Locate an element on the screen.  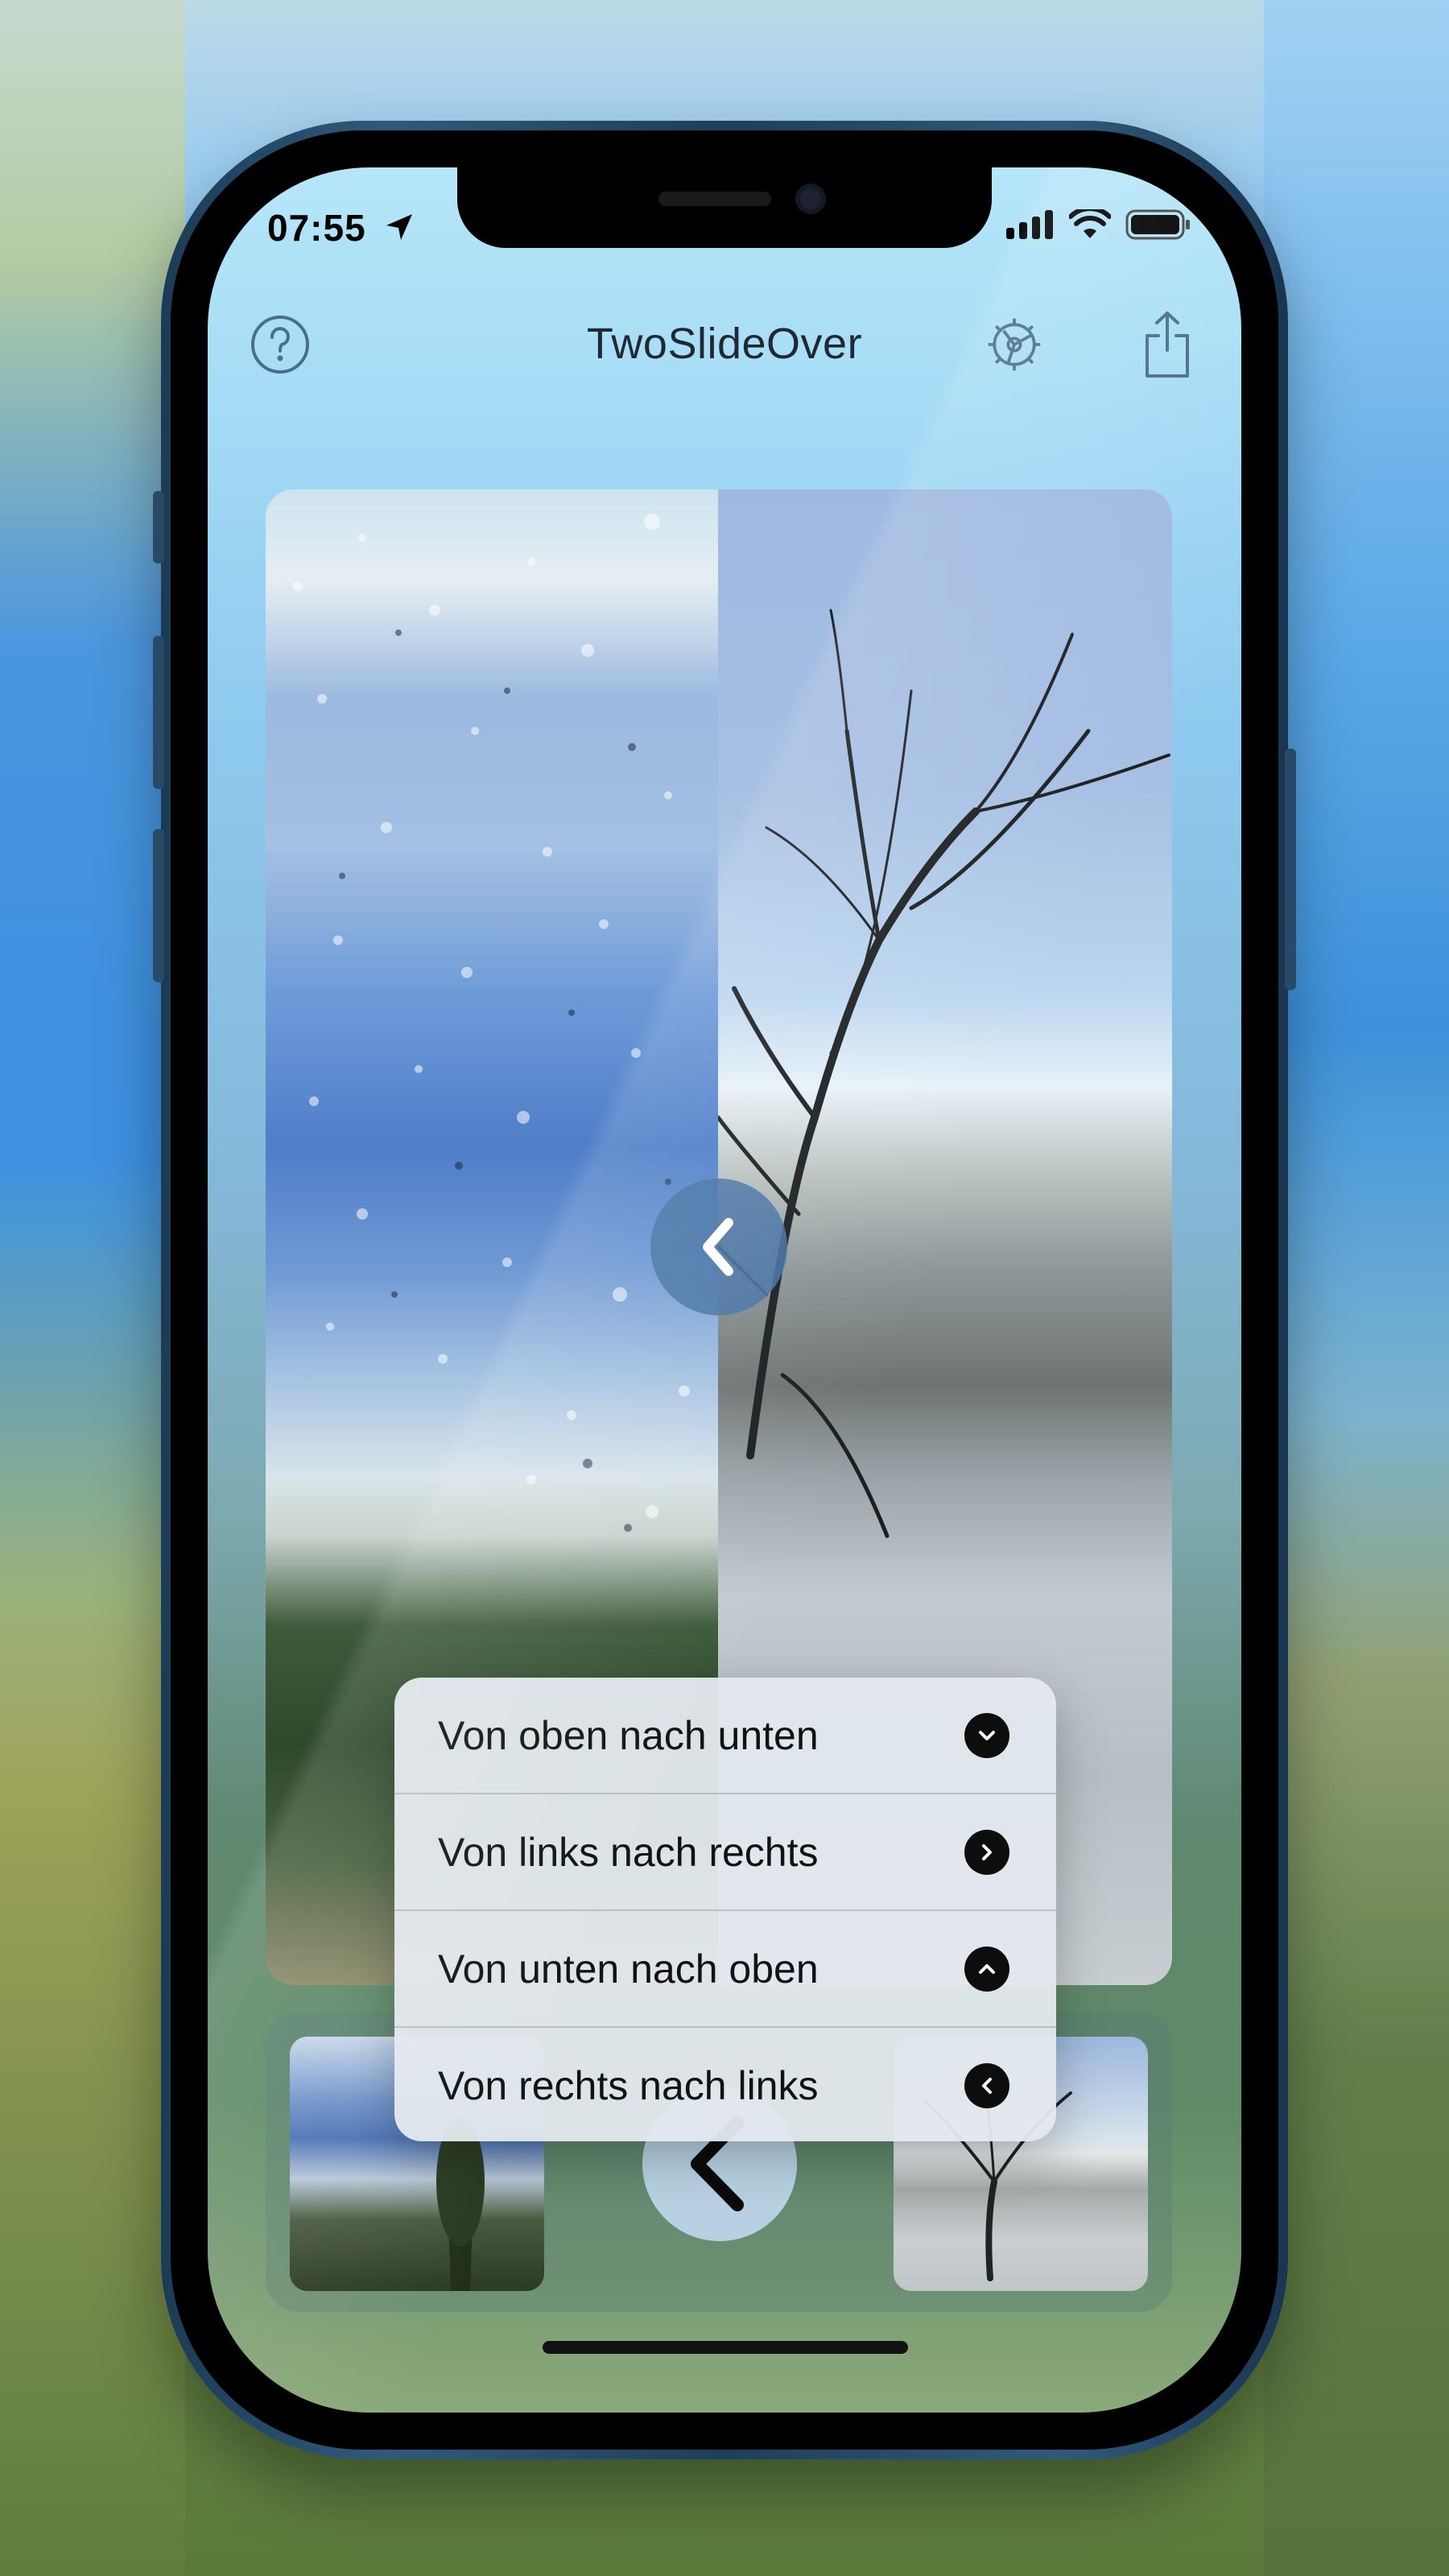
menu-item-bottom-to-top: Von unten nach oben is located at coordinates (725, 1968).